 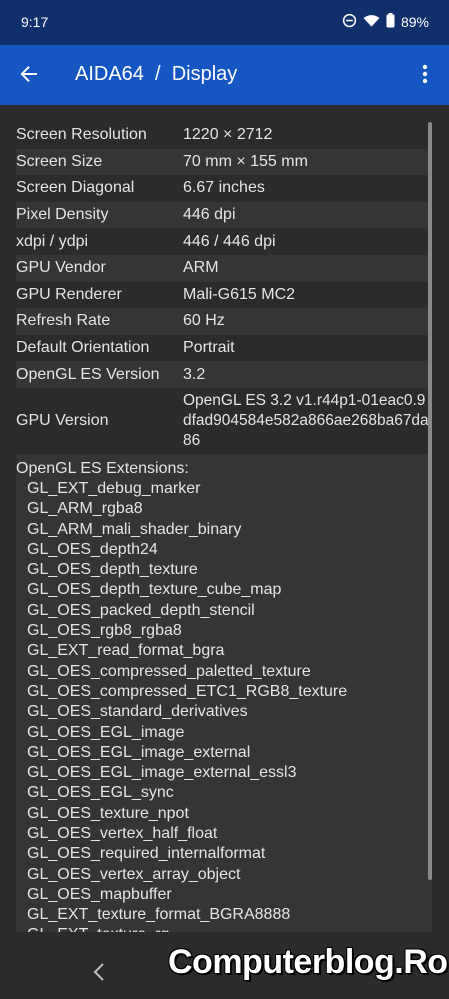 I want to click on row-value: 1220 × 2712, so click(x=228, y=135).